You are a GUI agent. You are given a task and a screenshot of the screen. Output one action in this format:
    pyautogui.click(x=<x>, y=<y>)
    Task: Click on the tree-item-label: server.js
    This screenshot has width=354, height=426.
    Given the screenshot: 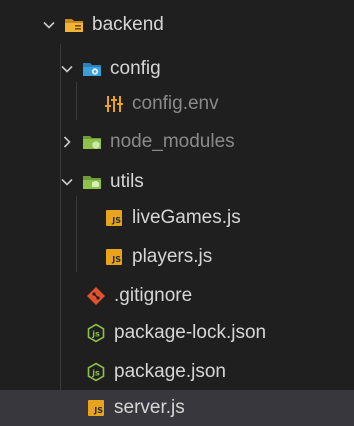 What is the action you would take?
    pyautogui.click(x=149, y=407)
    